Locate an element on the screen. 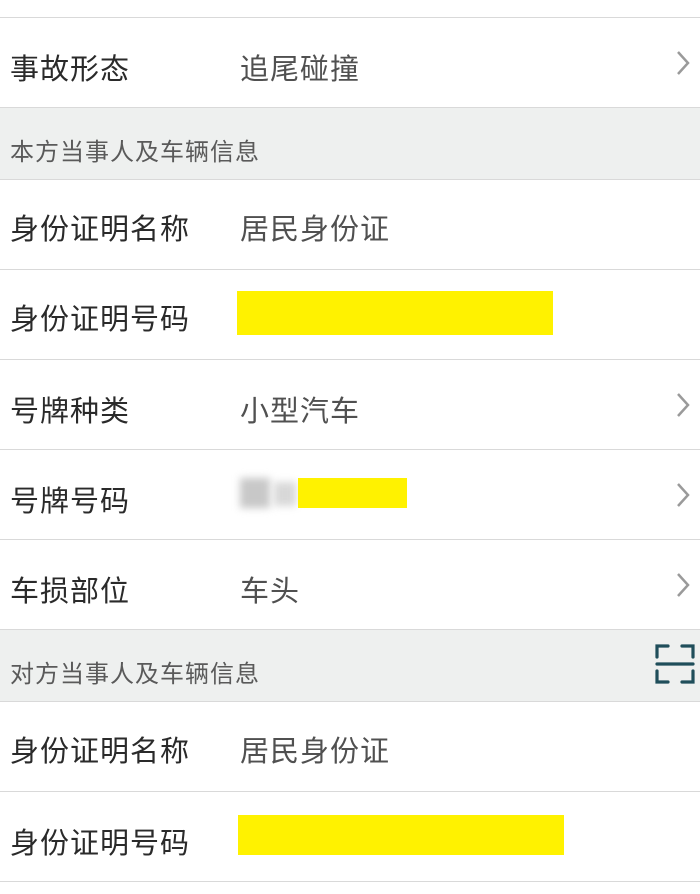 Image resolution: width=700 pixels, height=894 pixels. row-damage-part: 车损部位 车头 is located at coordinates (350, 585).